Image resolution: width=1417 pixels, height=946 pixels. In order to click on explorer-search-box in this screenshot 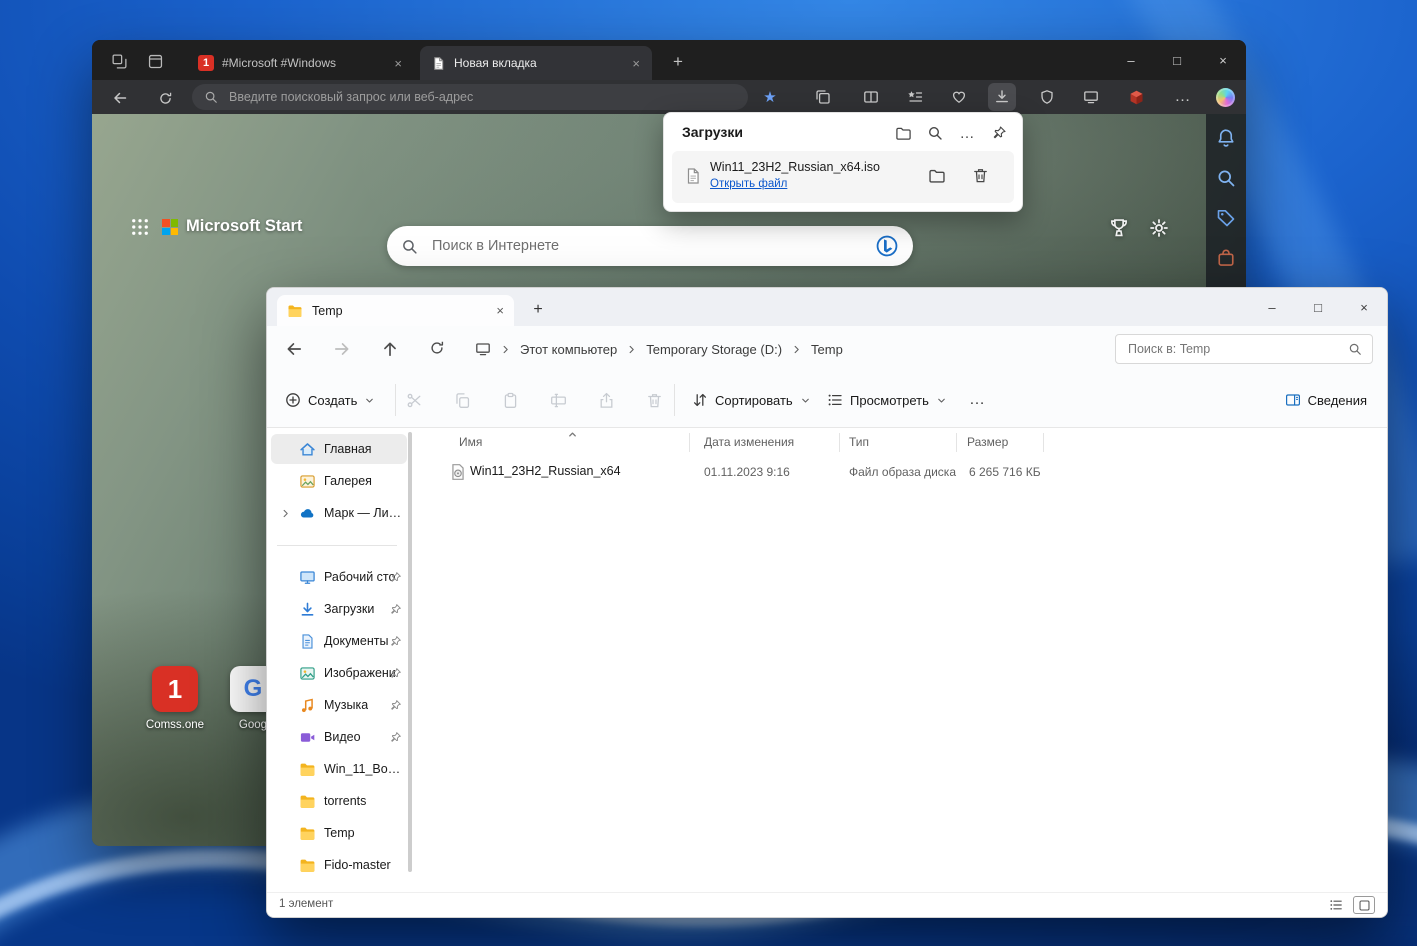, I will do `click(1244, 349)`.